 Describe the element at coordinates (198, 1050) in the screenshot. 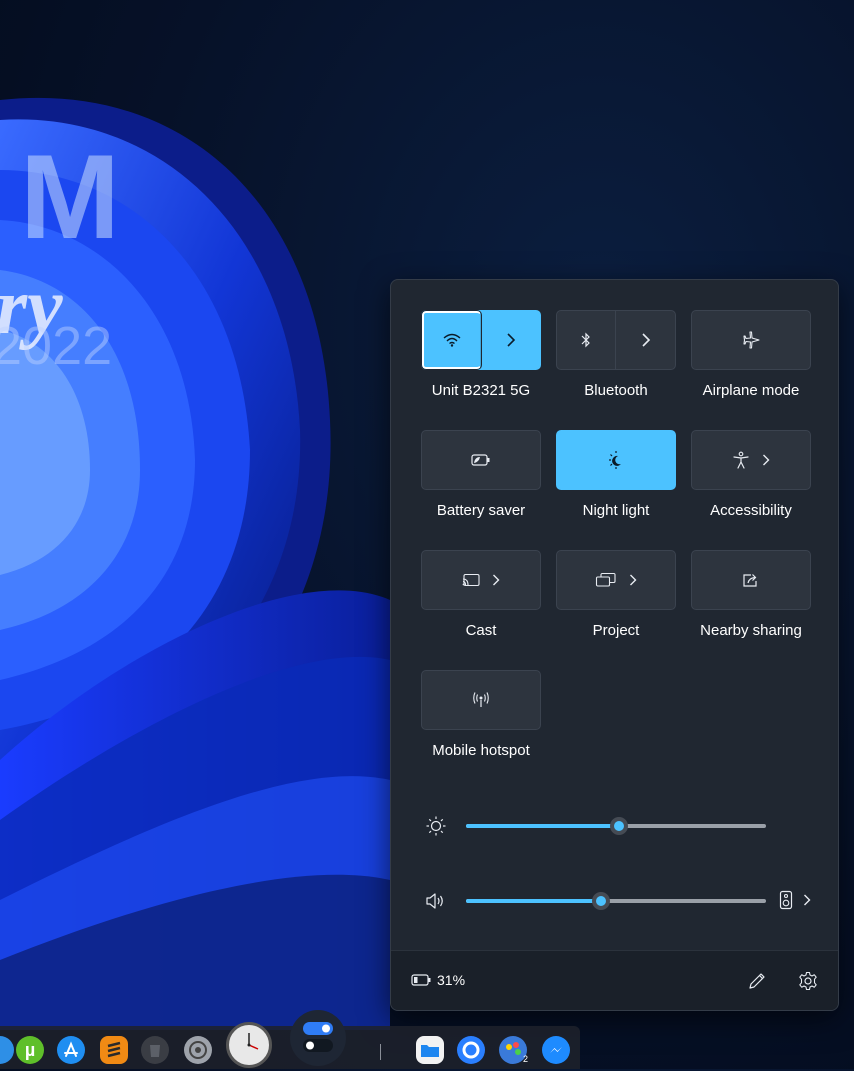

I see `system-prefs-icon` at that location.